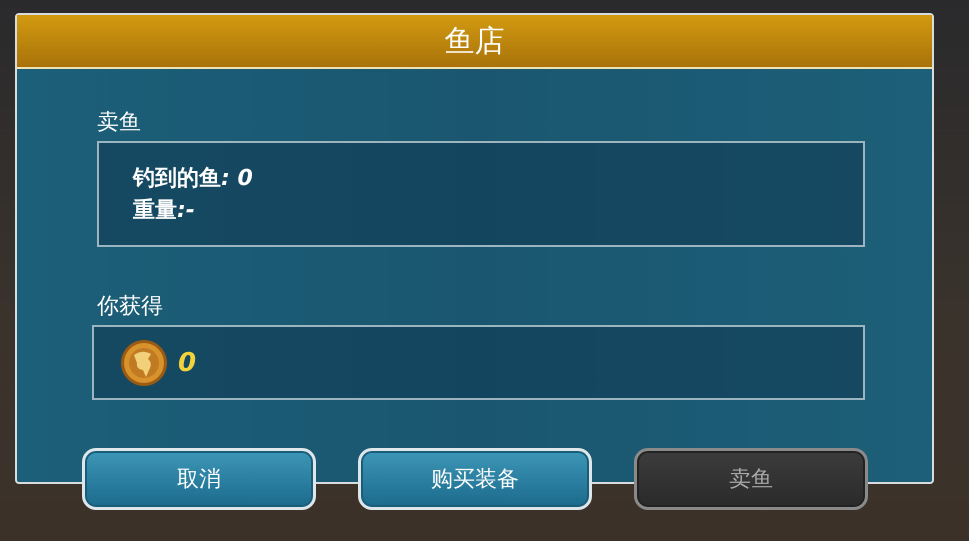 The image size is (969, 541). Describe the element at coordinates (193, 179) in the screenshot. I see `info-text: 钓到的鱼: 0` at that location.